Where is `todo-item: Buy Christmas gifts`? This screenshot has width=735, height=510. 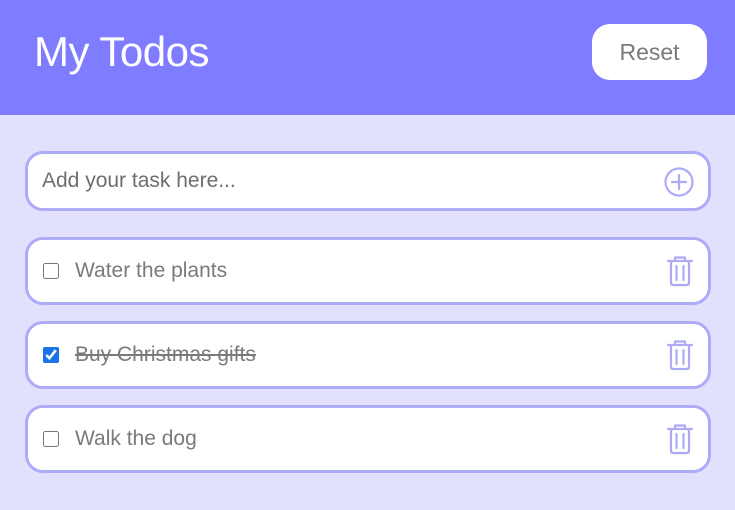
todo-item: Buy Christmas gifts is located at coordinates (368, 355).